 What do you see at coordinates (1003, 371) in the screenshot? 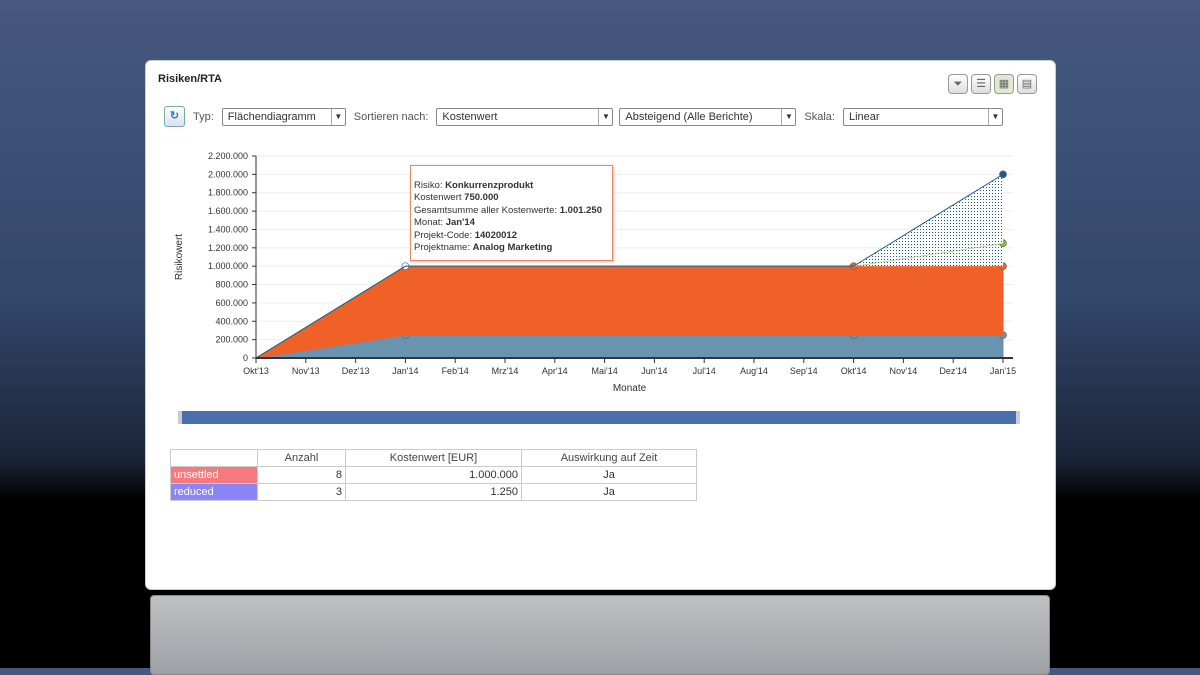
I see `x-tick-label: Jan'15` at bounding box center [1003, 371].